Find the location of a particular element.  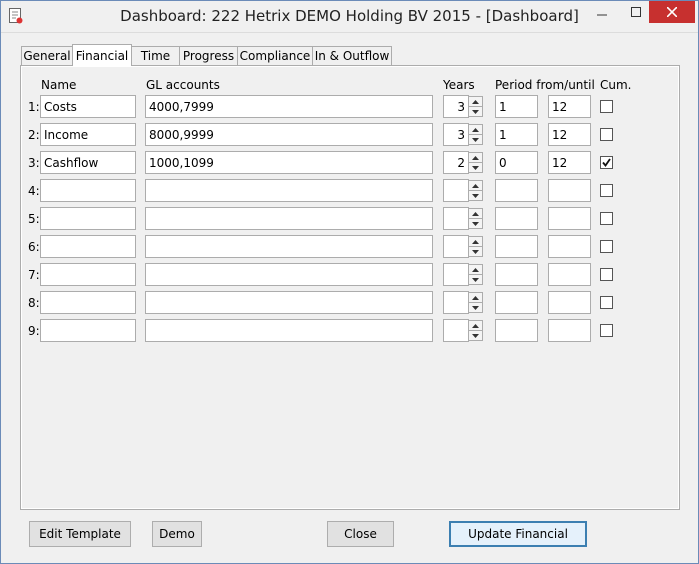

maximize-button is located at coordinates (636, 12).